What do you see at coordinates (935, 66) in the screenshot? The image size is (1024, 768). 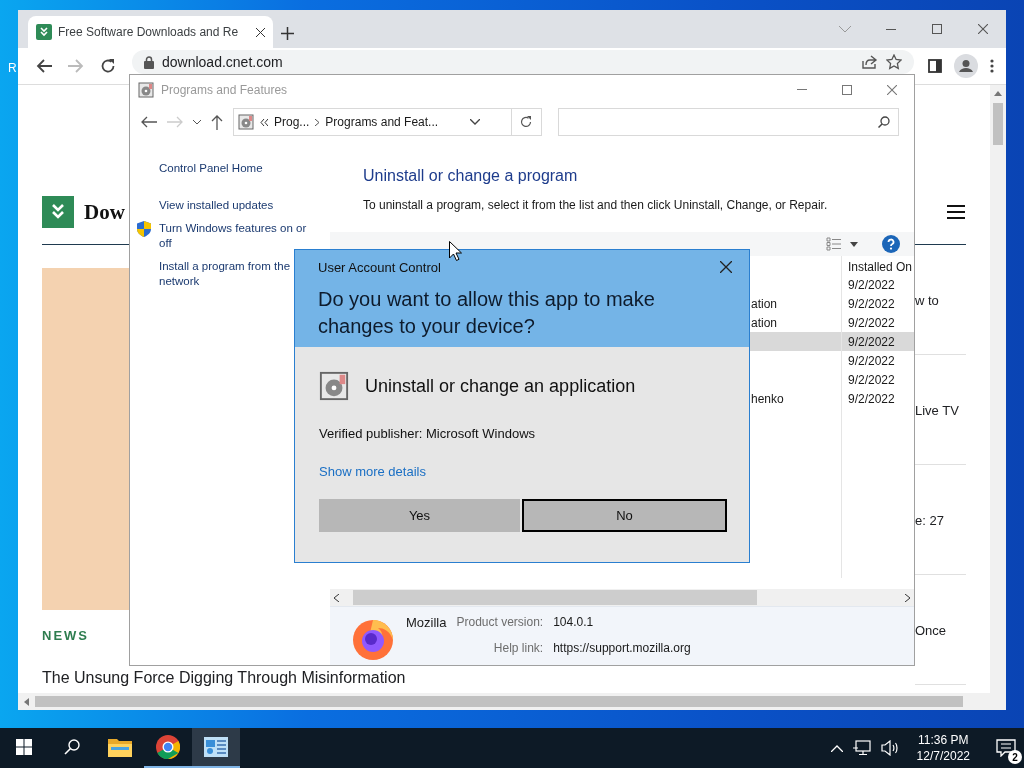 I see `side-panel-icon` at bounding box center [935, 66].